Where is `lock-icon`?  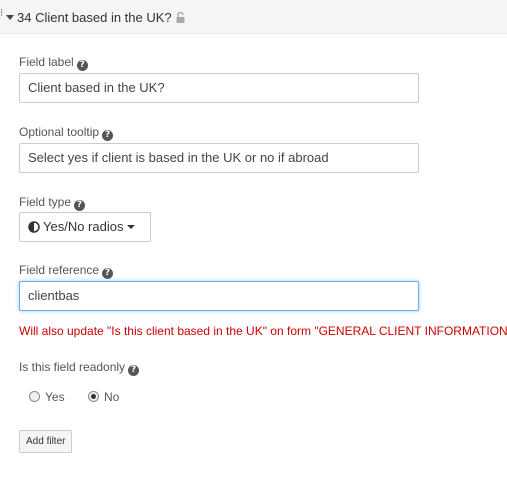
lock-icon is located at coordinates (180, 17).